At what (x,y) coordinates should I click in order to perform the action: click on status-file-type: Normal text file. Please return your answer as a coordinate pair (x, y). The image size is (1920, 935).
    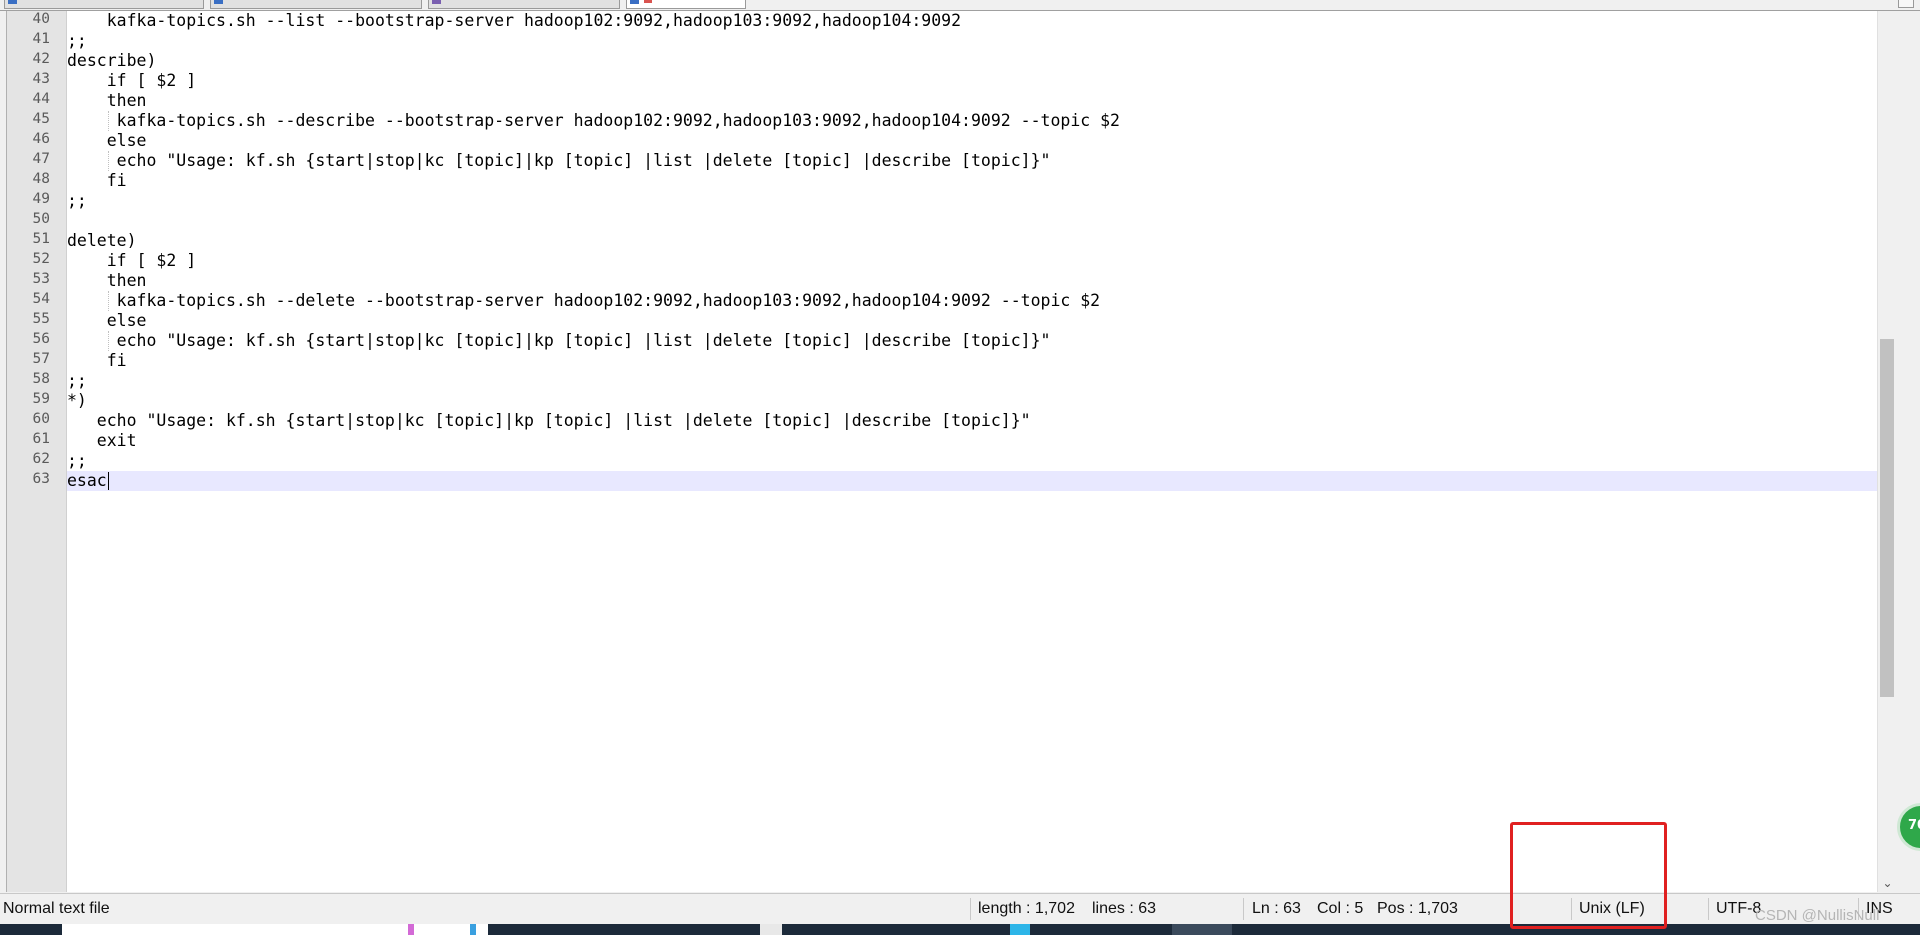
    Looking at the image, I should click on (56, 908).